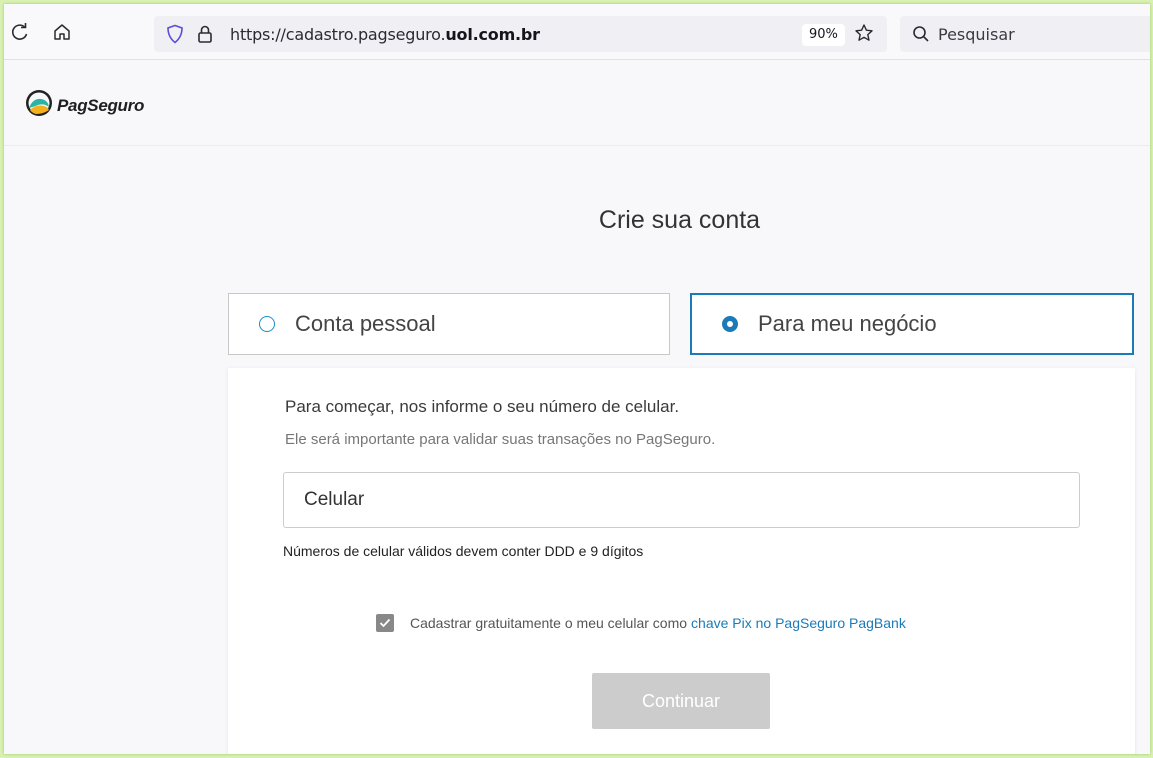 This screenshot has height=758, width=1153. What do you see at coordinates (267, 324) in the screenshot?
I see `radio-personal` at bounding box center [267, 324].